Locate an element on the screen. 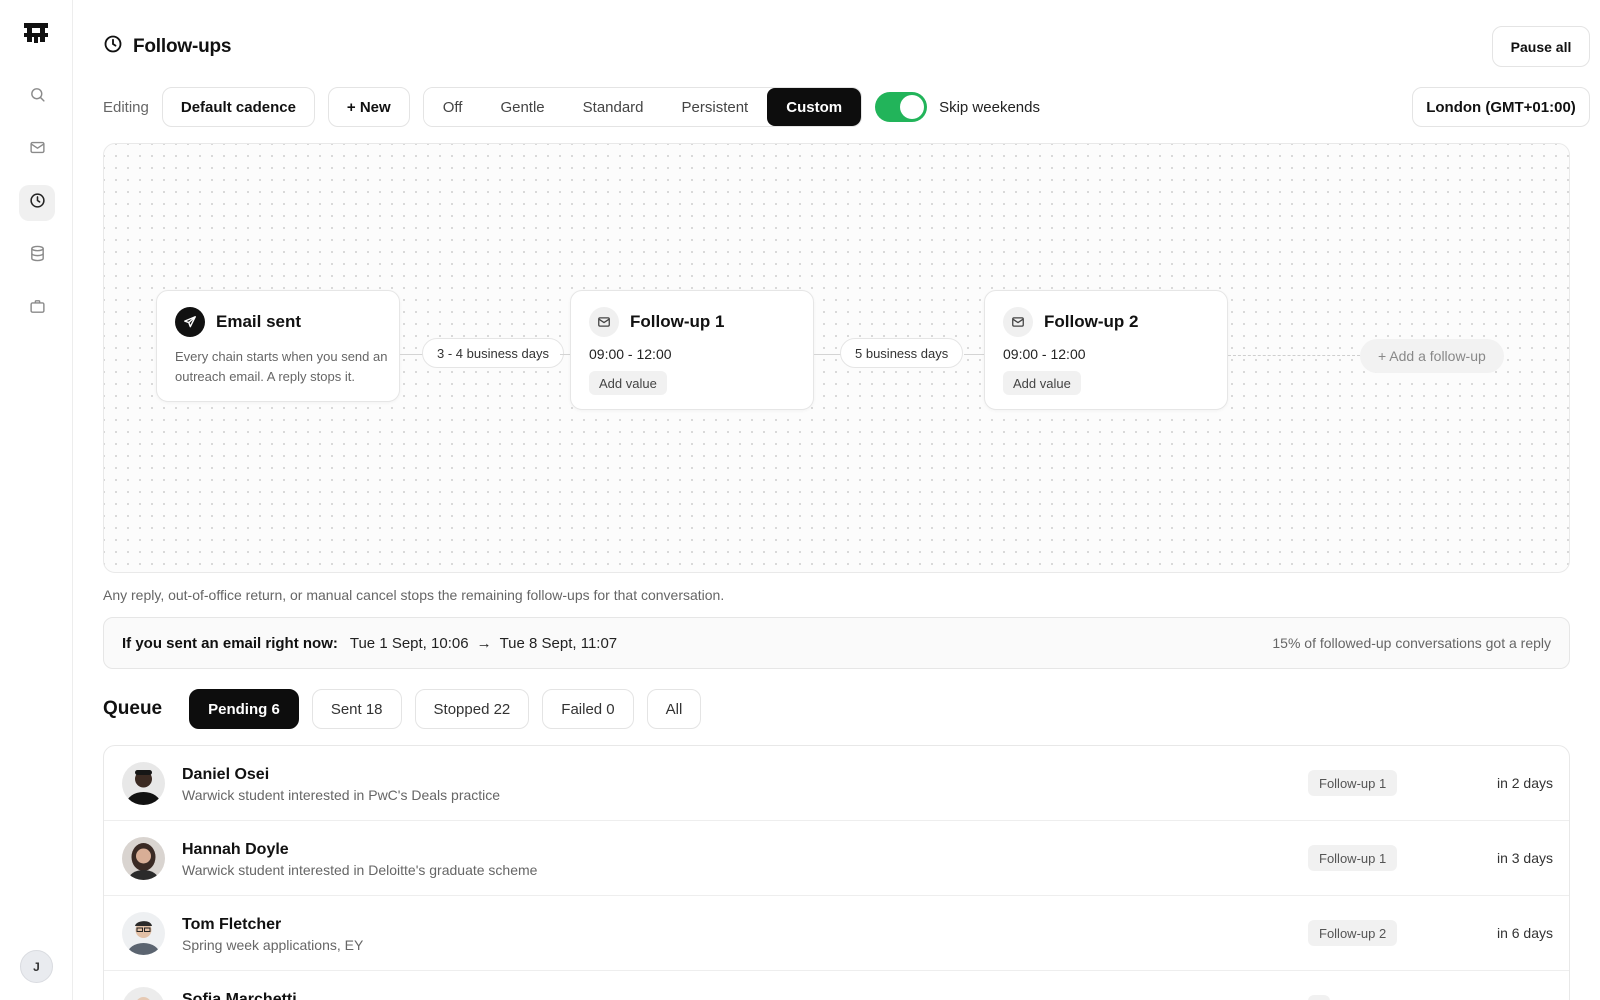  due-time: in 6 days is located at coordinates (1524, 933).